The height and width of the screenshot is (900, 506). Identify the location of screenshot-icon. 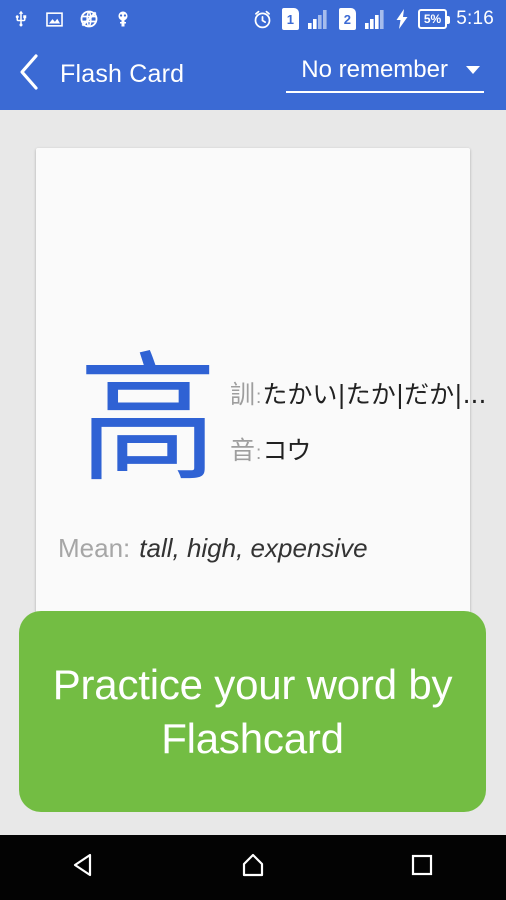
(54, 19).